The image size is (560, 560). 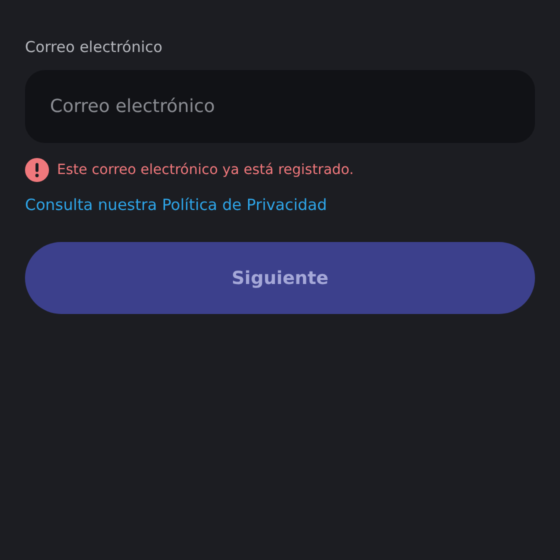 What do you see at coordinates (176, 205) in the screenshot?
I see `privacy-link: Consulta nuestra Política de Privacidad` at bounding box center [176, 205].